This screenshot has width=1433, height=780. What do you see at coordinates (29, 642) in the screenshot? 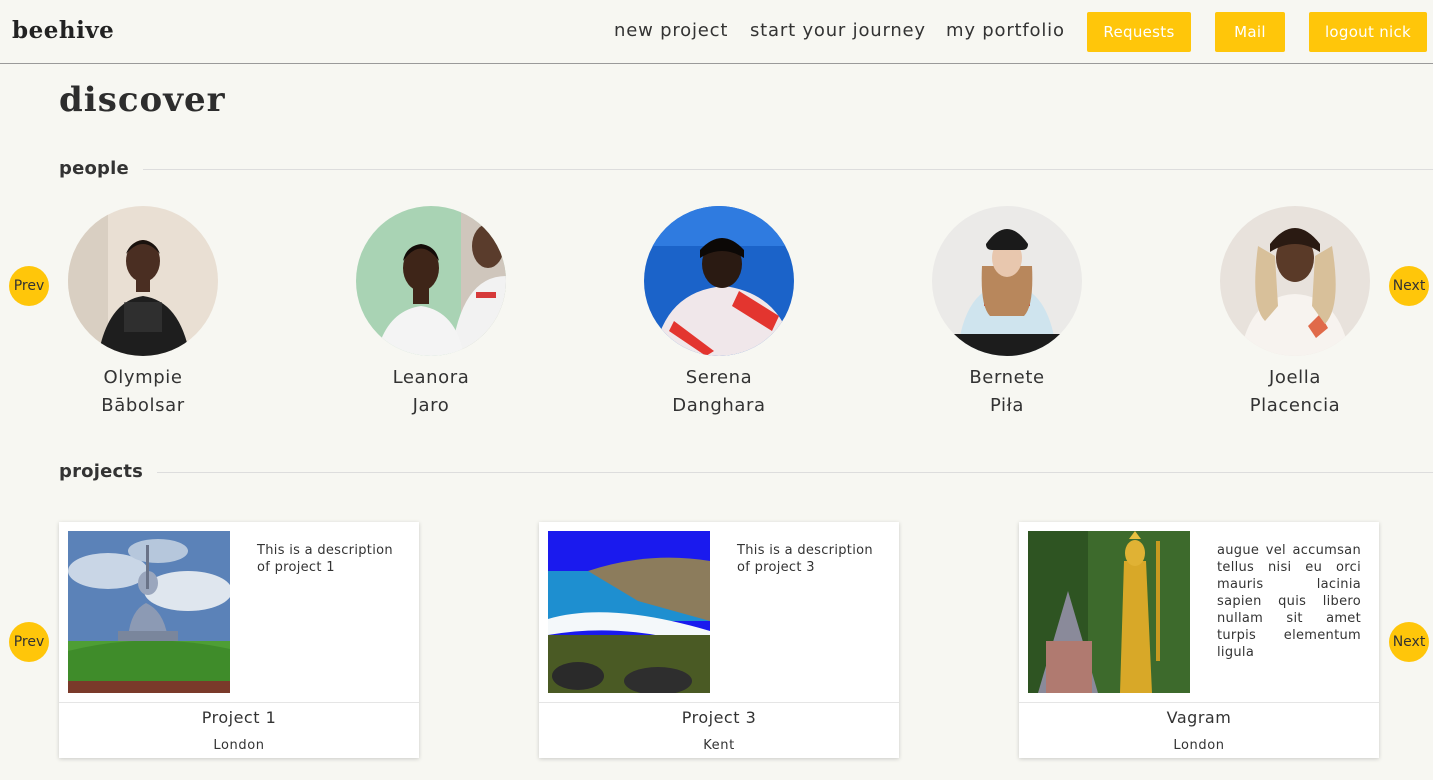
I see `projects-prev-button: Prev` at bounding box center [29, 642].